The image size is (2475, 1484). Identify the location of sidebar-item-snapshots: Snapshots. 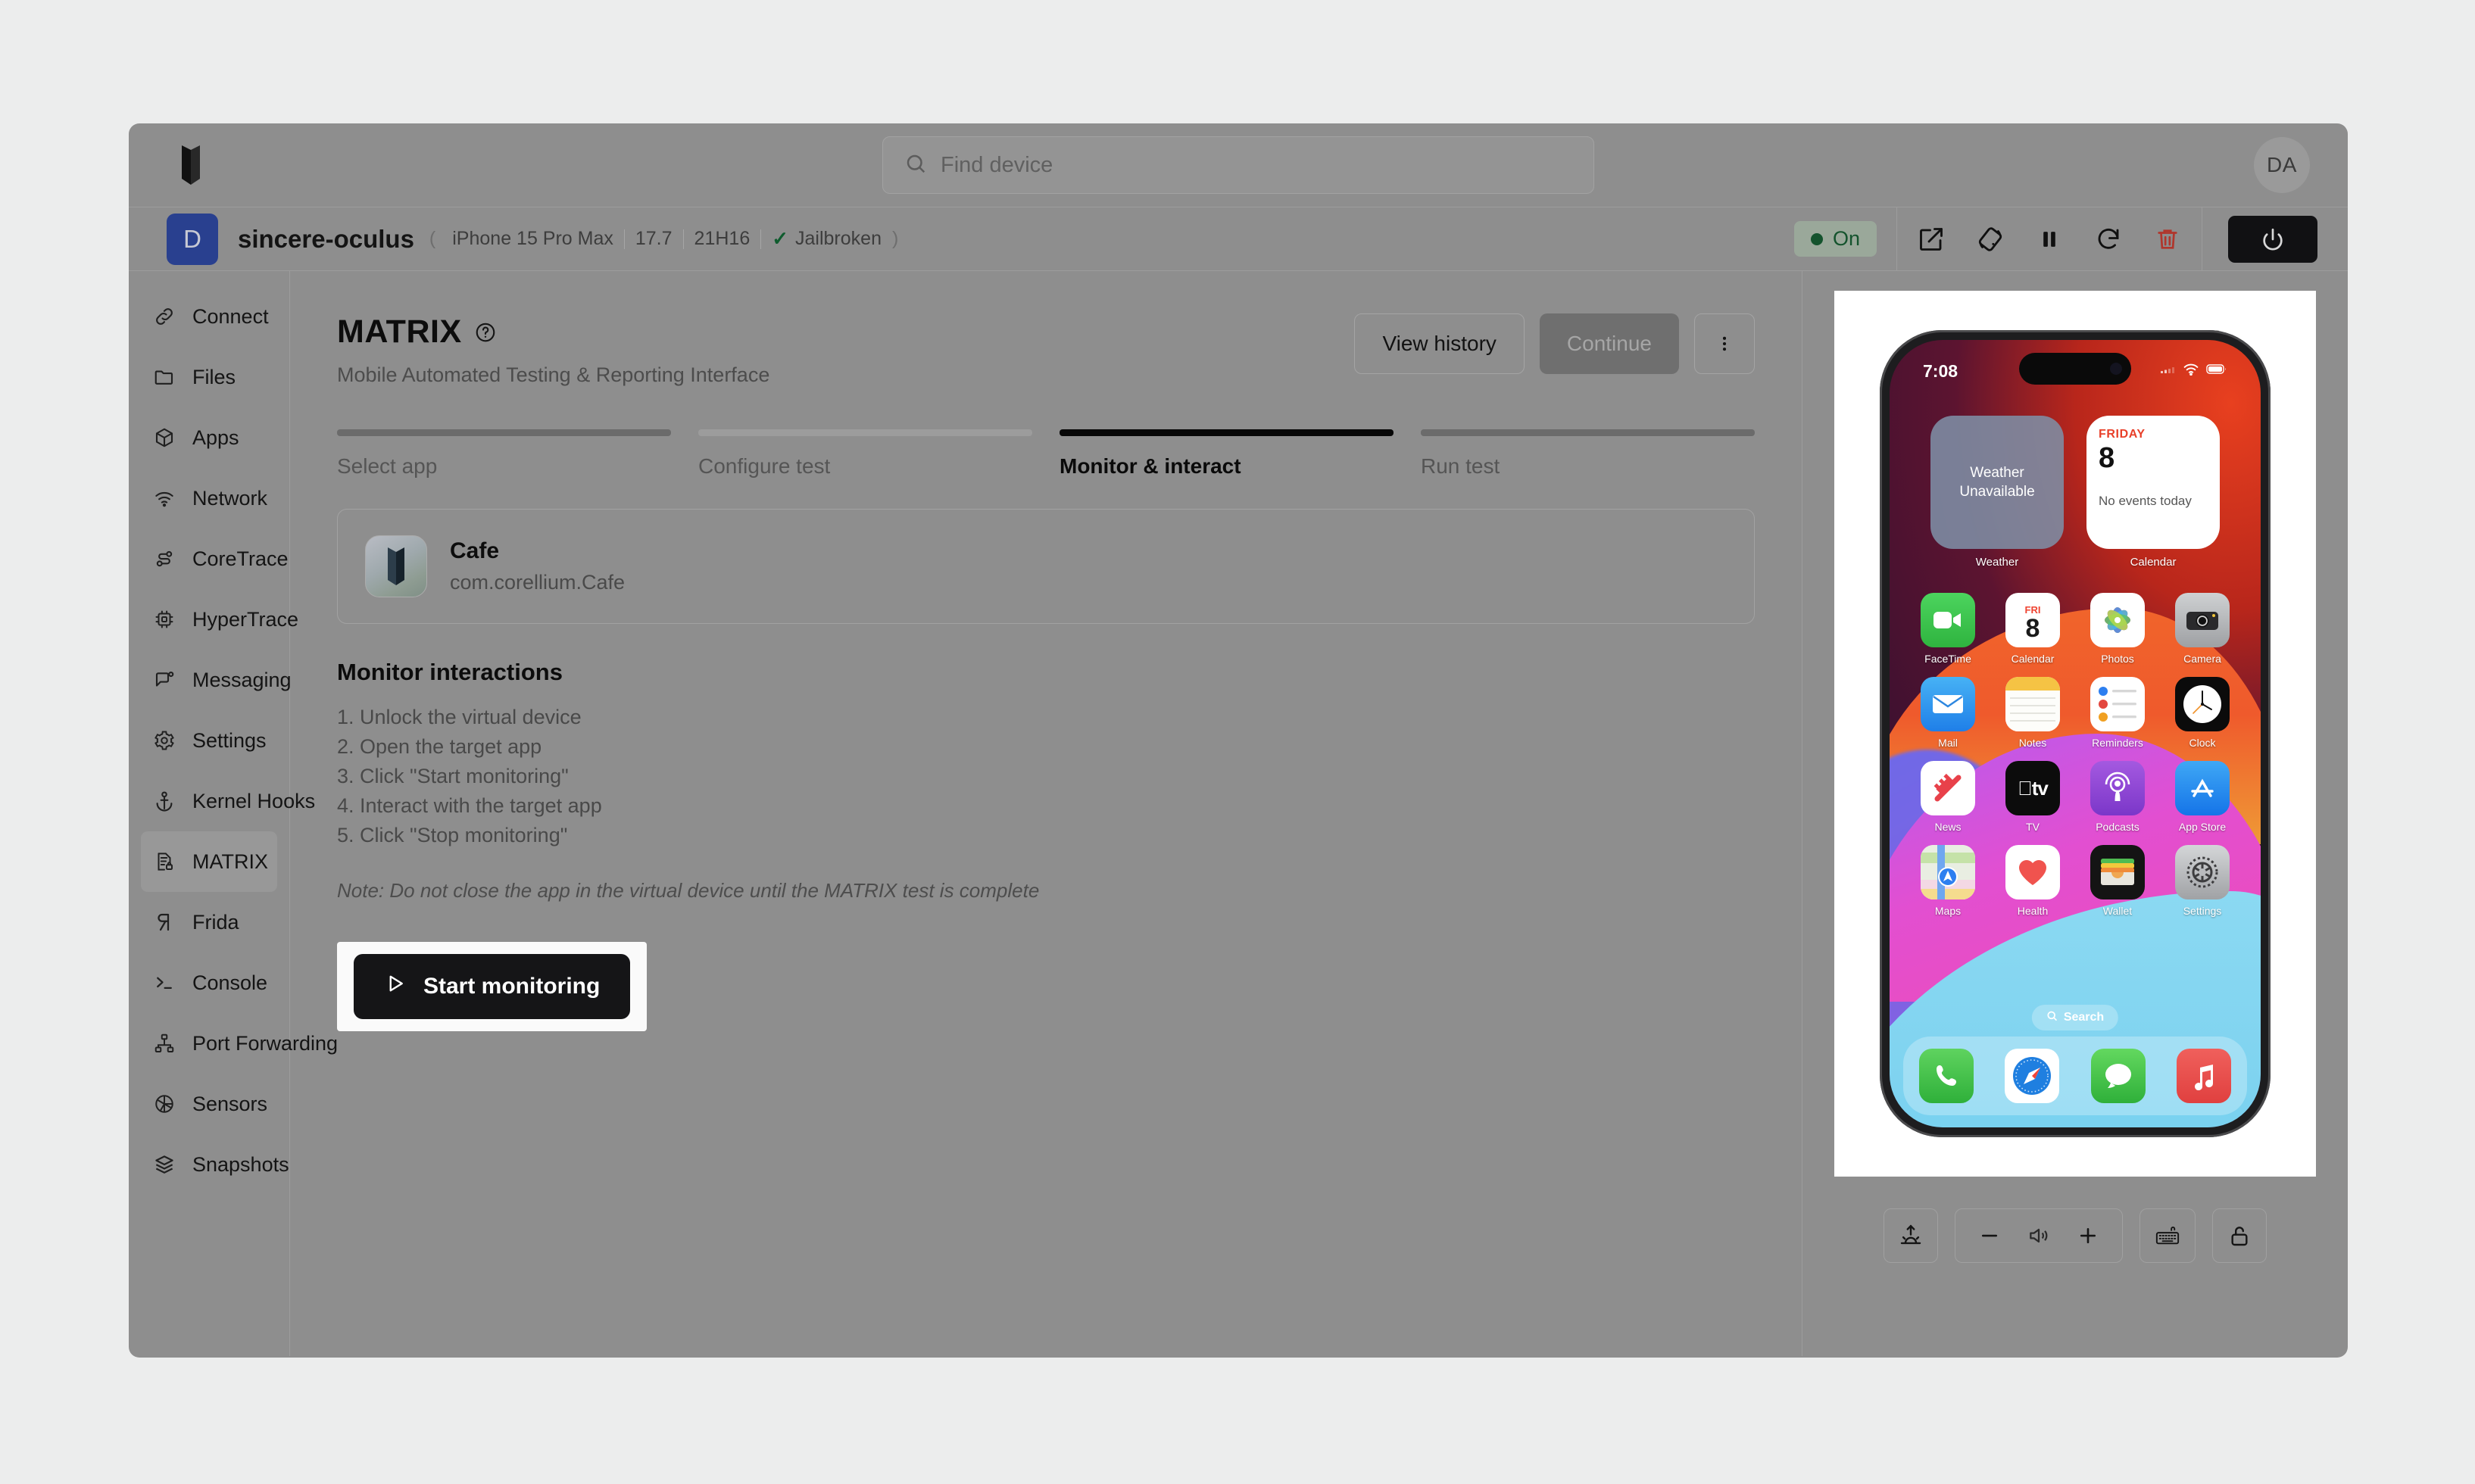
(215, 1164).